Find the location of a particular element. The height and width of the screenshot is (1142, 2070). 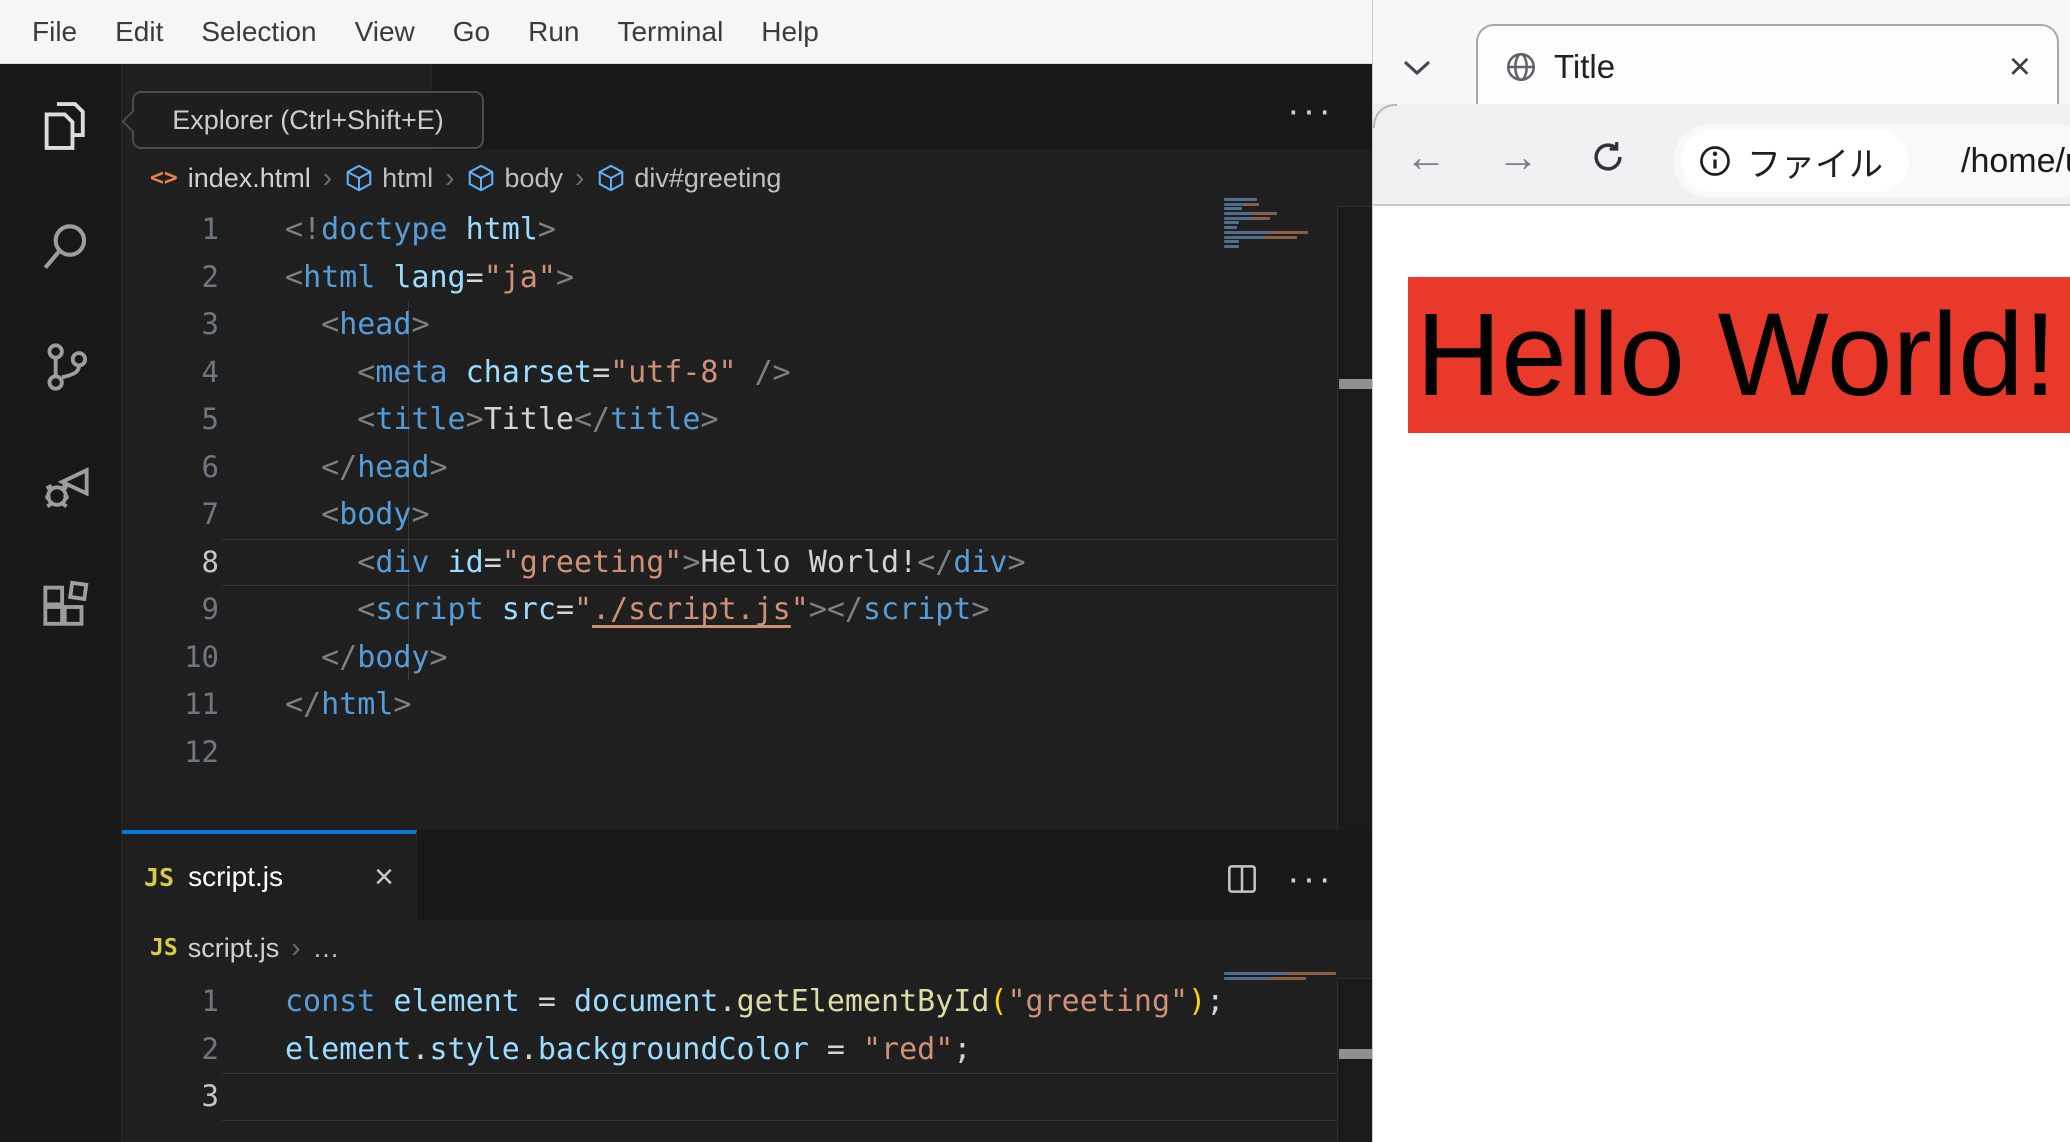

code-line: 12 is located at coordinates (729, 753).